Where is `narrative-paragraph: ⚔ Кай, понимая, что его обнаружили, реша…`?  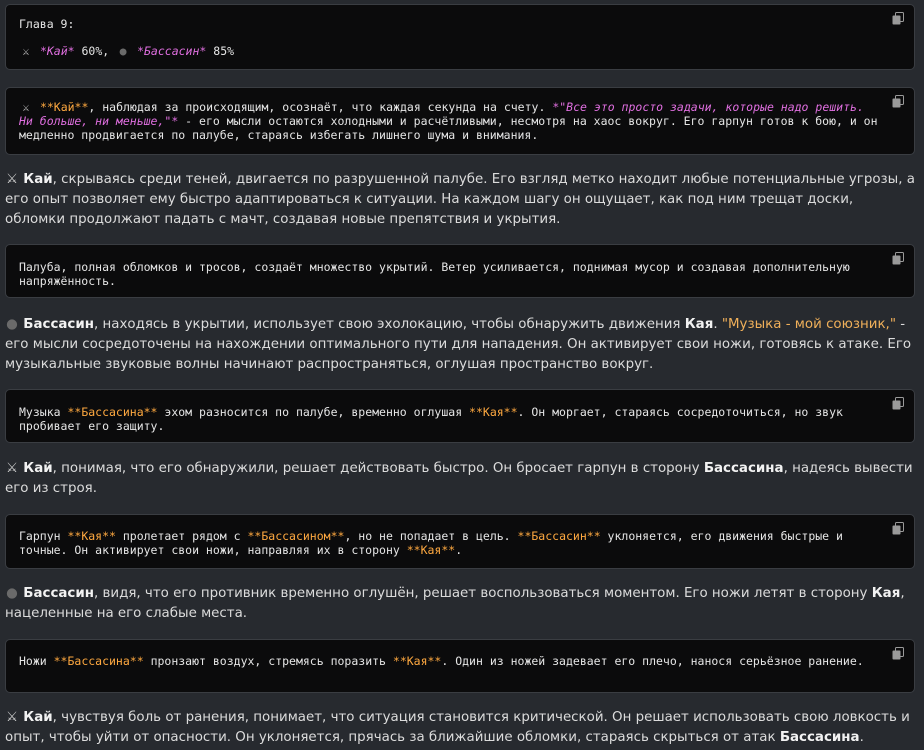 narrative-paragraph: ⚔ Кай, понимая, что его обнаружили, реша… is located at coordinates (460, 479).